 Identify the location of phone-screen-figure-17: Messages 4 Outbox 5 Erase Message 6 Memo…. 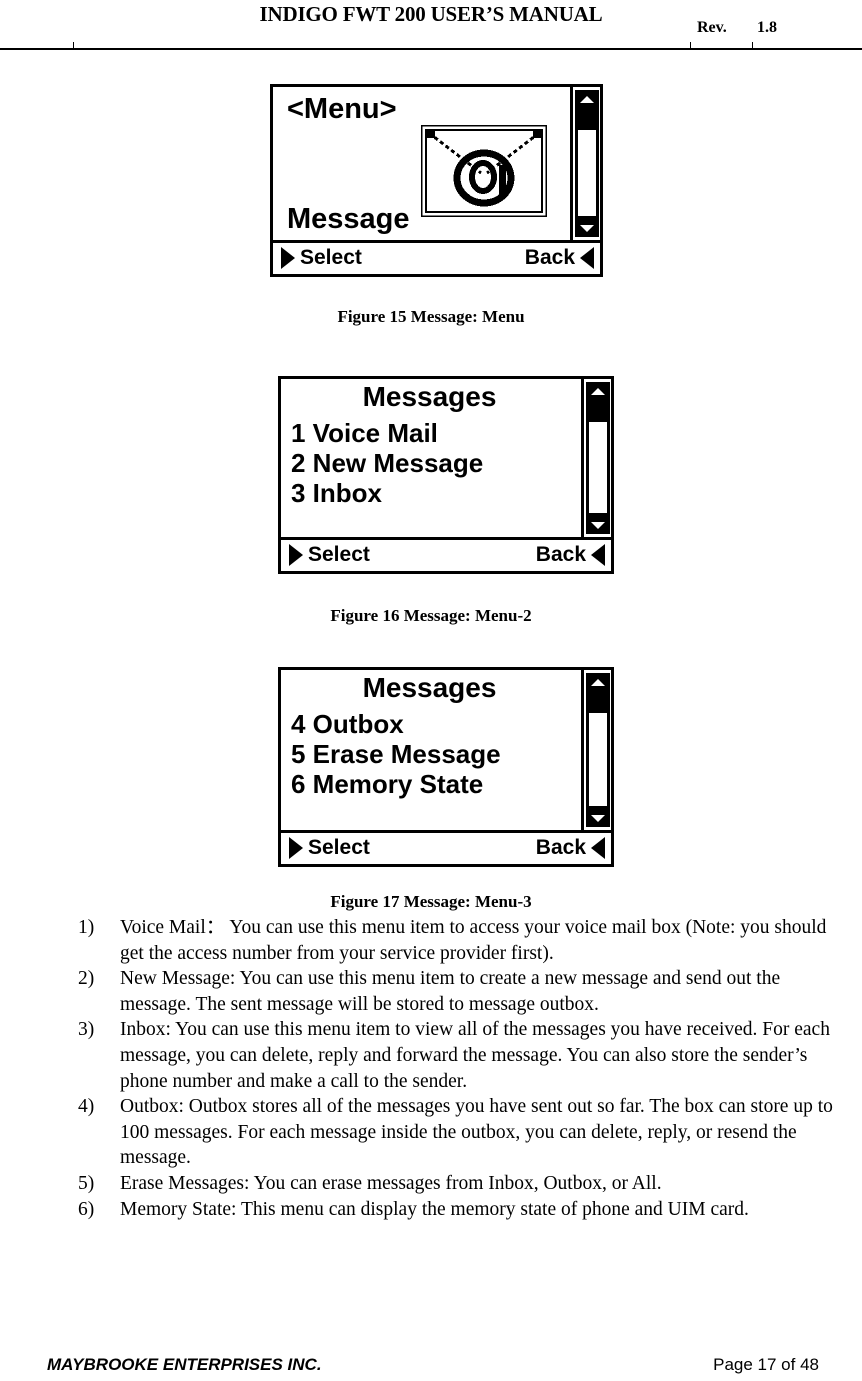
(446, 767).